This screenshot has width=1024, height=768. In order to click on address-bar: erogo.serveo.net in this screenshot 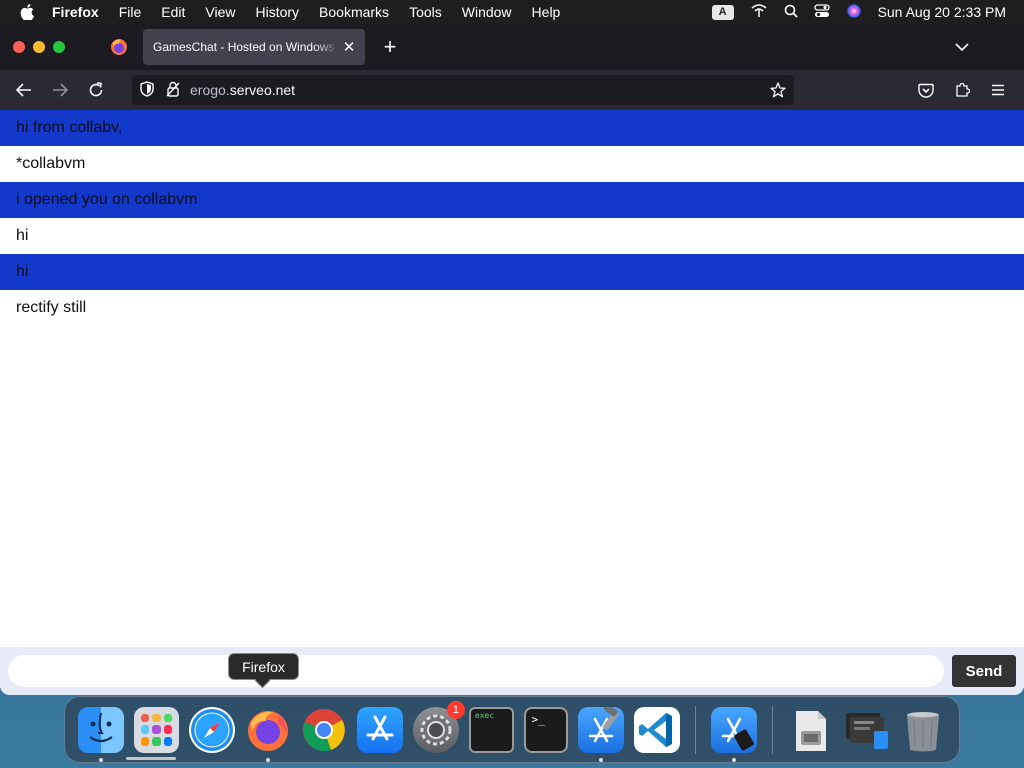, I will do `click(463, 90)`.